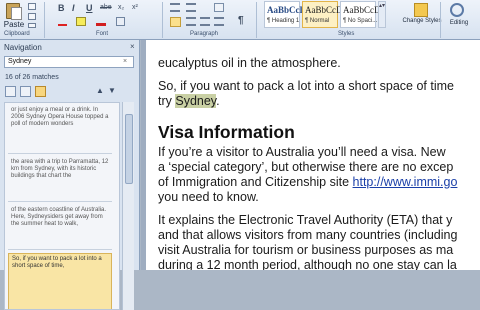 The image size is (480, 310). Describe the element at coordinates (120, 21) in the screenshot. I see `font-size-icon` at that location.